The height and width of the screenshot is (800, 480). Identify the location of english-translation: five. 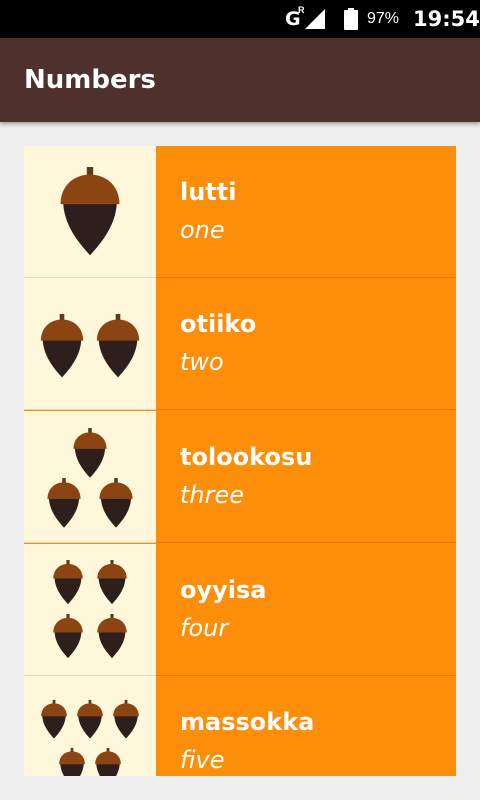
(202, 760).